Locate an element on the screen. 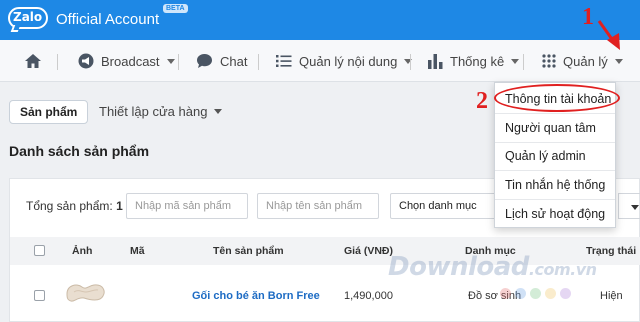 The height and width of the screenshot is (322, 640). column-header-name: Tên sản phẩm is located at coordinates (248, 251).